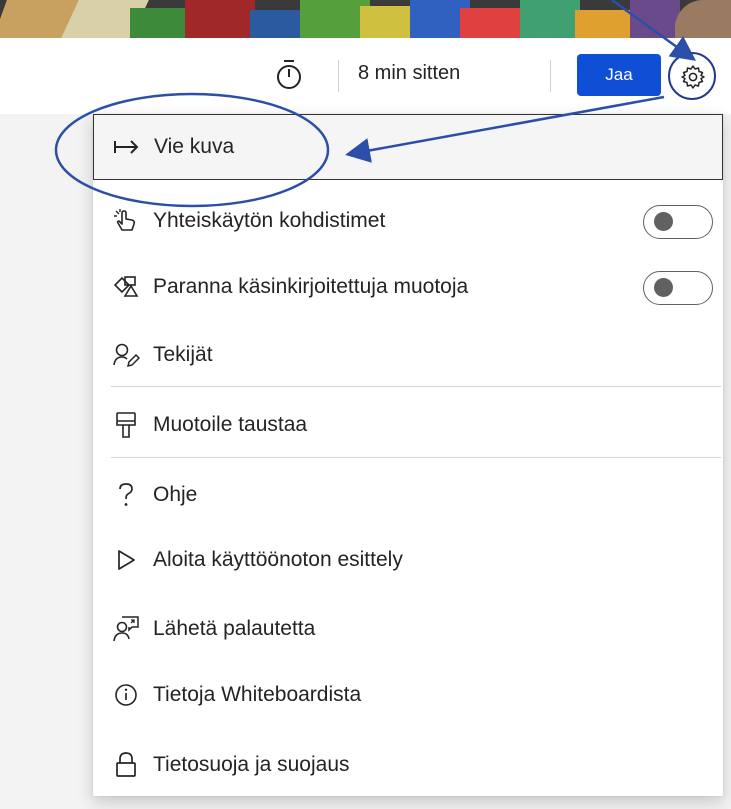 Image resolution: width=731 pixels, height=809 pixels. Describe the element at coordinates (126, 425) in the screenshot. I see `paint-brush-icon` at that location.